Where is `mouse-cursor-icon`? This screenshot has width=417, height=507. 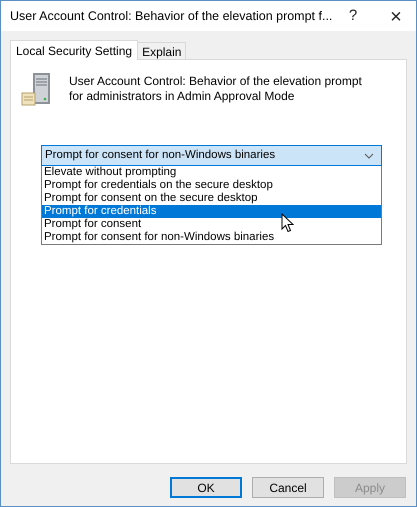 mouse-cursor-icon is located at coordinates (287, 223).